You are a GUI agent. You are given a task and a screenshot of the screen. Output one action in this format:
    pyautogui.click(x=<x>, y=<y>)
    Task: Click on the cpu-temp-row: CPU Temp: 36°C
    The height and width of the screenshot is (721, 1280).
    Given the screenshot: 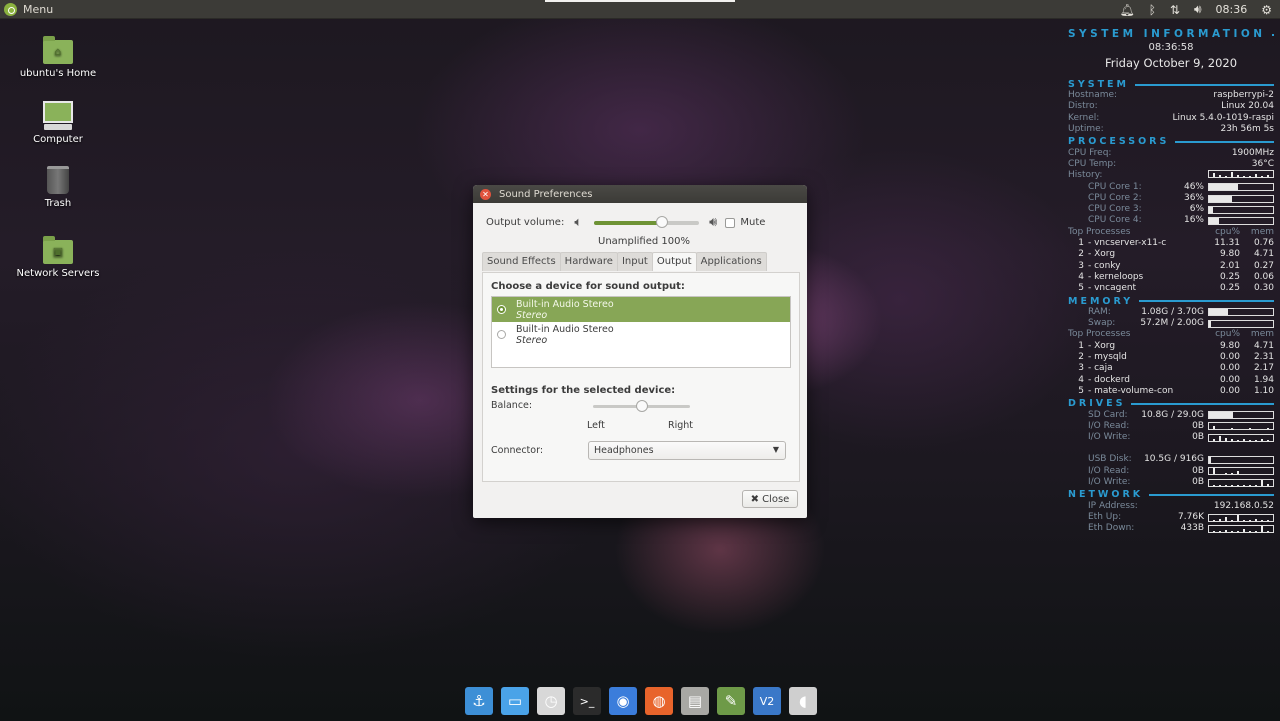 What is the action you would take?
    pyautogui.click(x=1171, y=163)
    